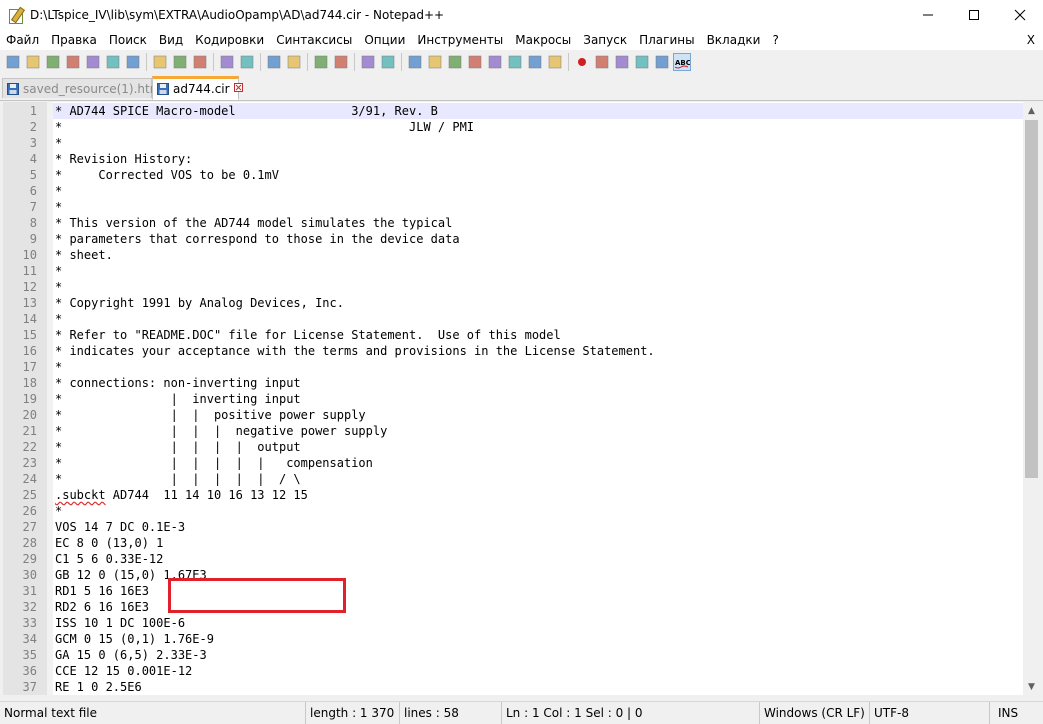 The image size is (1043, 724). Describe the element at coordinates (33, 191) in the screenshot. I see `line-number: 6` at that location.